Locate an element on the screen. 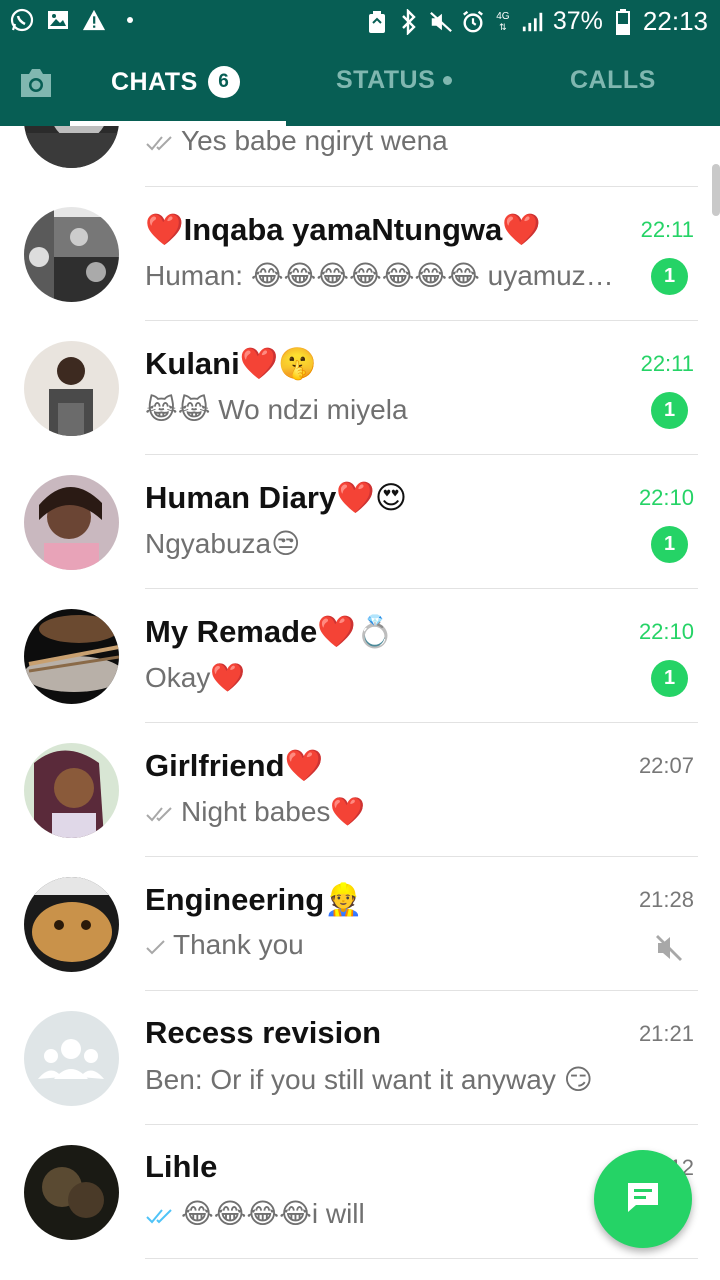 The width and height of the screenshot is (720, 1280). chat-name: Girlfriend❤️ is located at coordinates (234, 765).